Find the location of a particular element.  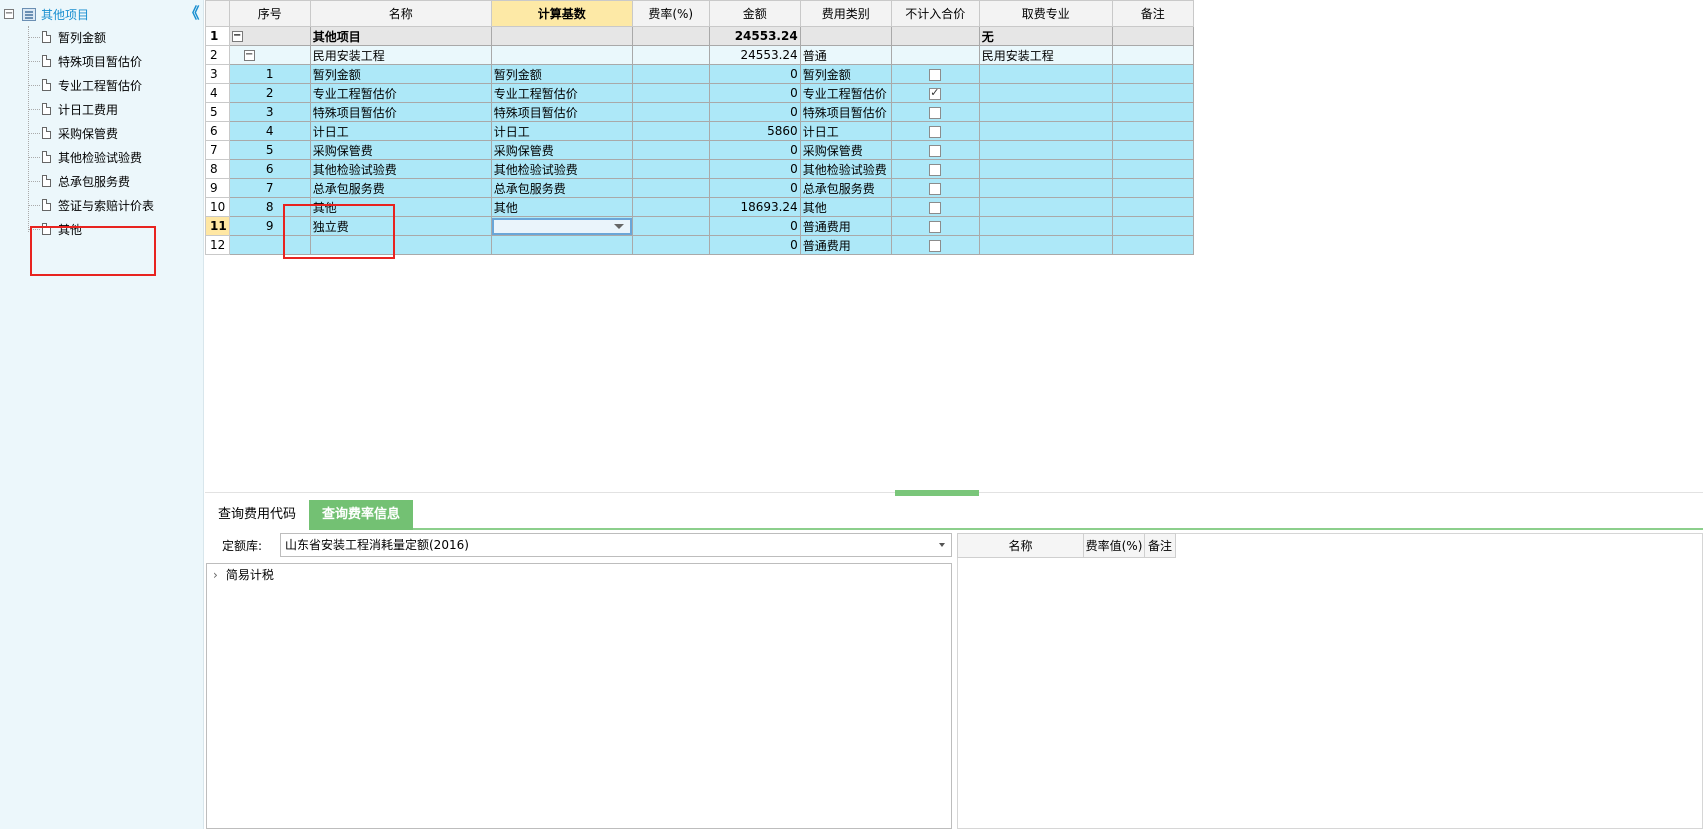

amount-cell: 5860 is located at coordinates (754, 131).